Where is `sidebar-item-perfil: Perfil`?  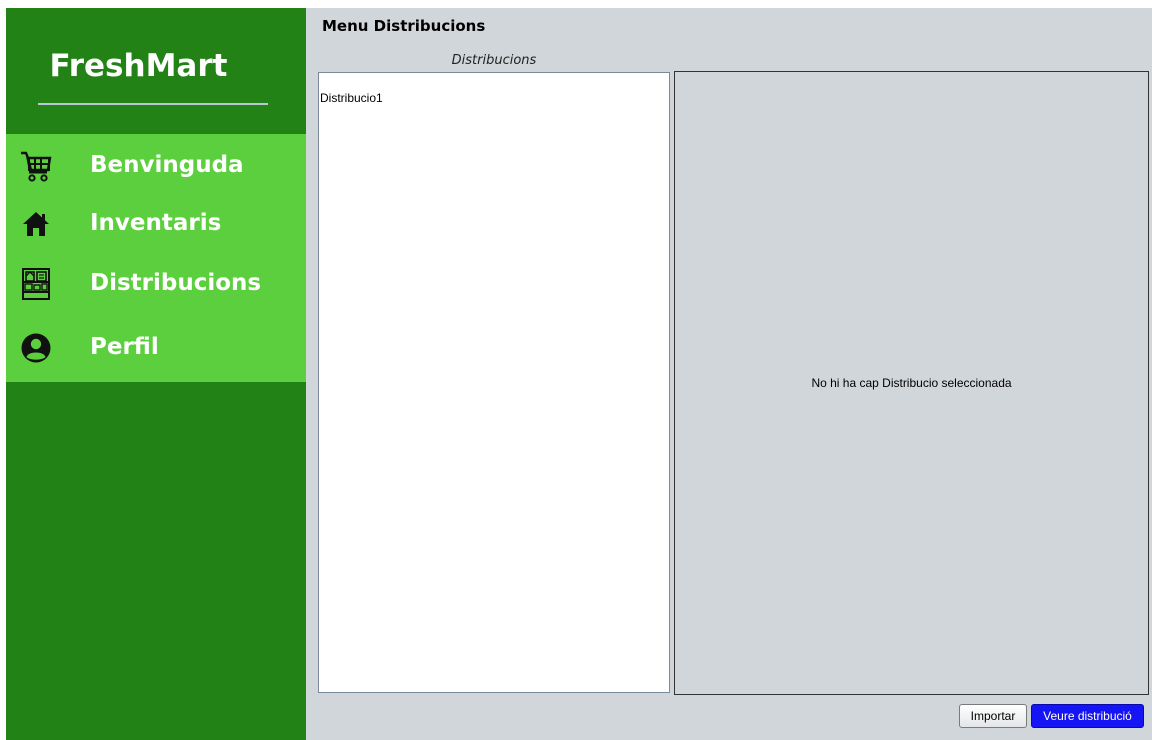 sidebar-item-perfil: Perfil is located at coordinates (156, 347).